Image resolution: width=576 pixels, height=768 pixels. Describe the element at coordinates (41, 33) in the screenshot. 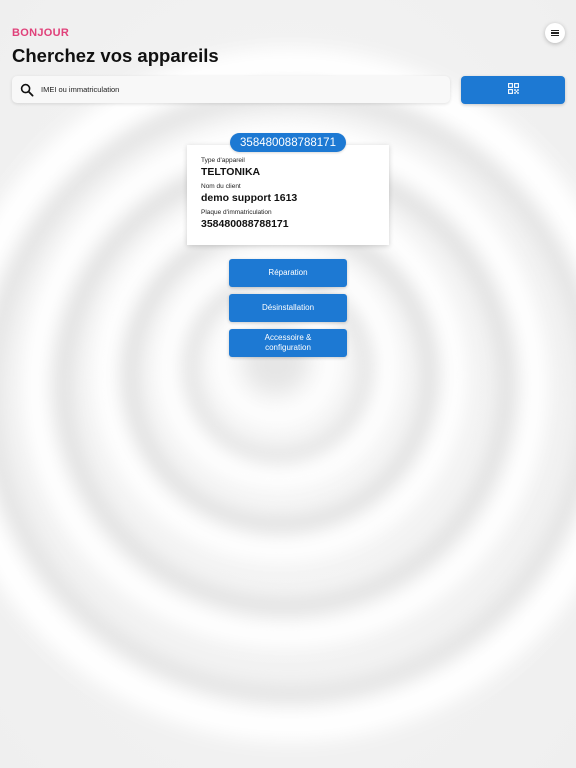

I see `greeting-label: BONJOUR` at that location.